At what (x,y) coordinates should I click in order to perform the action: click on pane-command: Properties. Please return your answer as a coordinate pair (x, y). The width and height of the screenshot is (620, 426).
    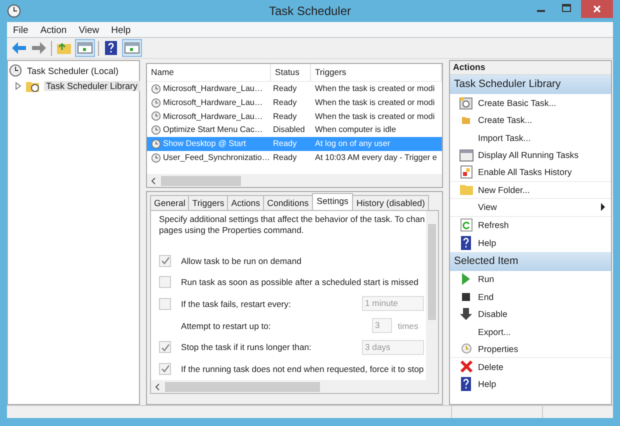
    Looking at the image, I should click on (530, 349).